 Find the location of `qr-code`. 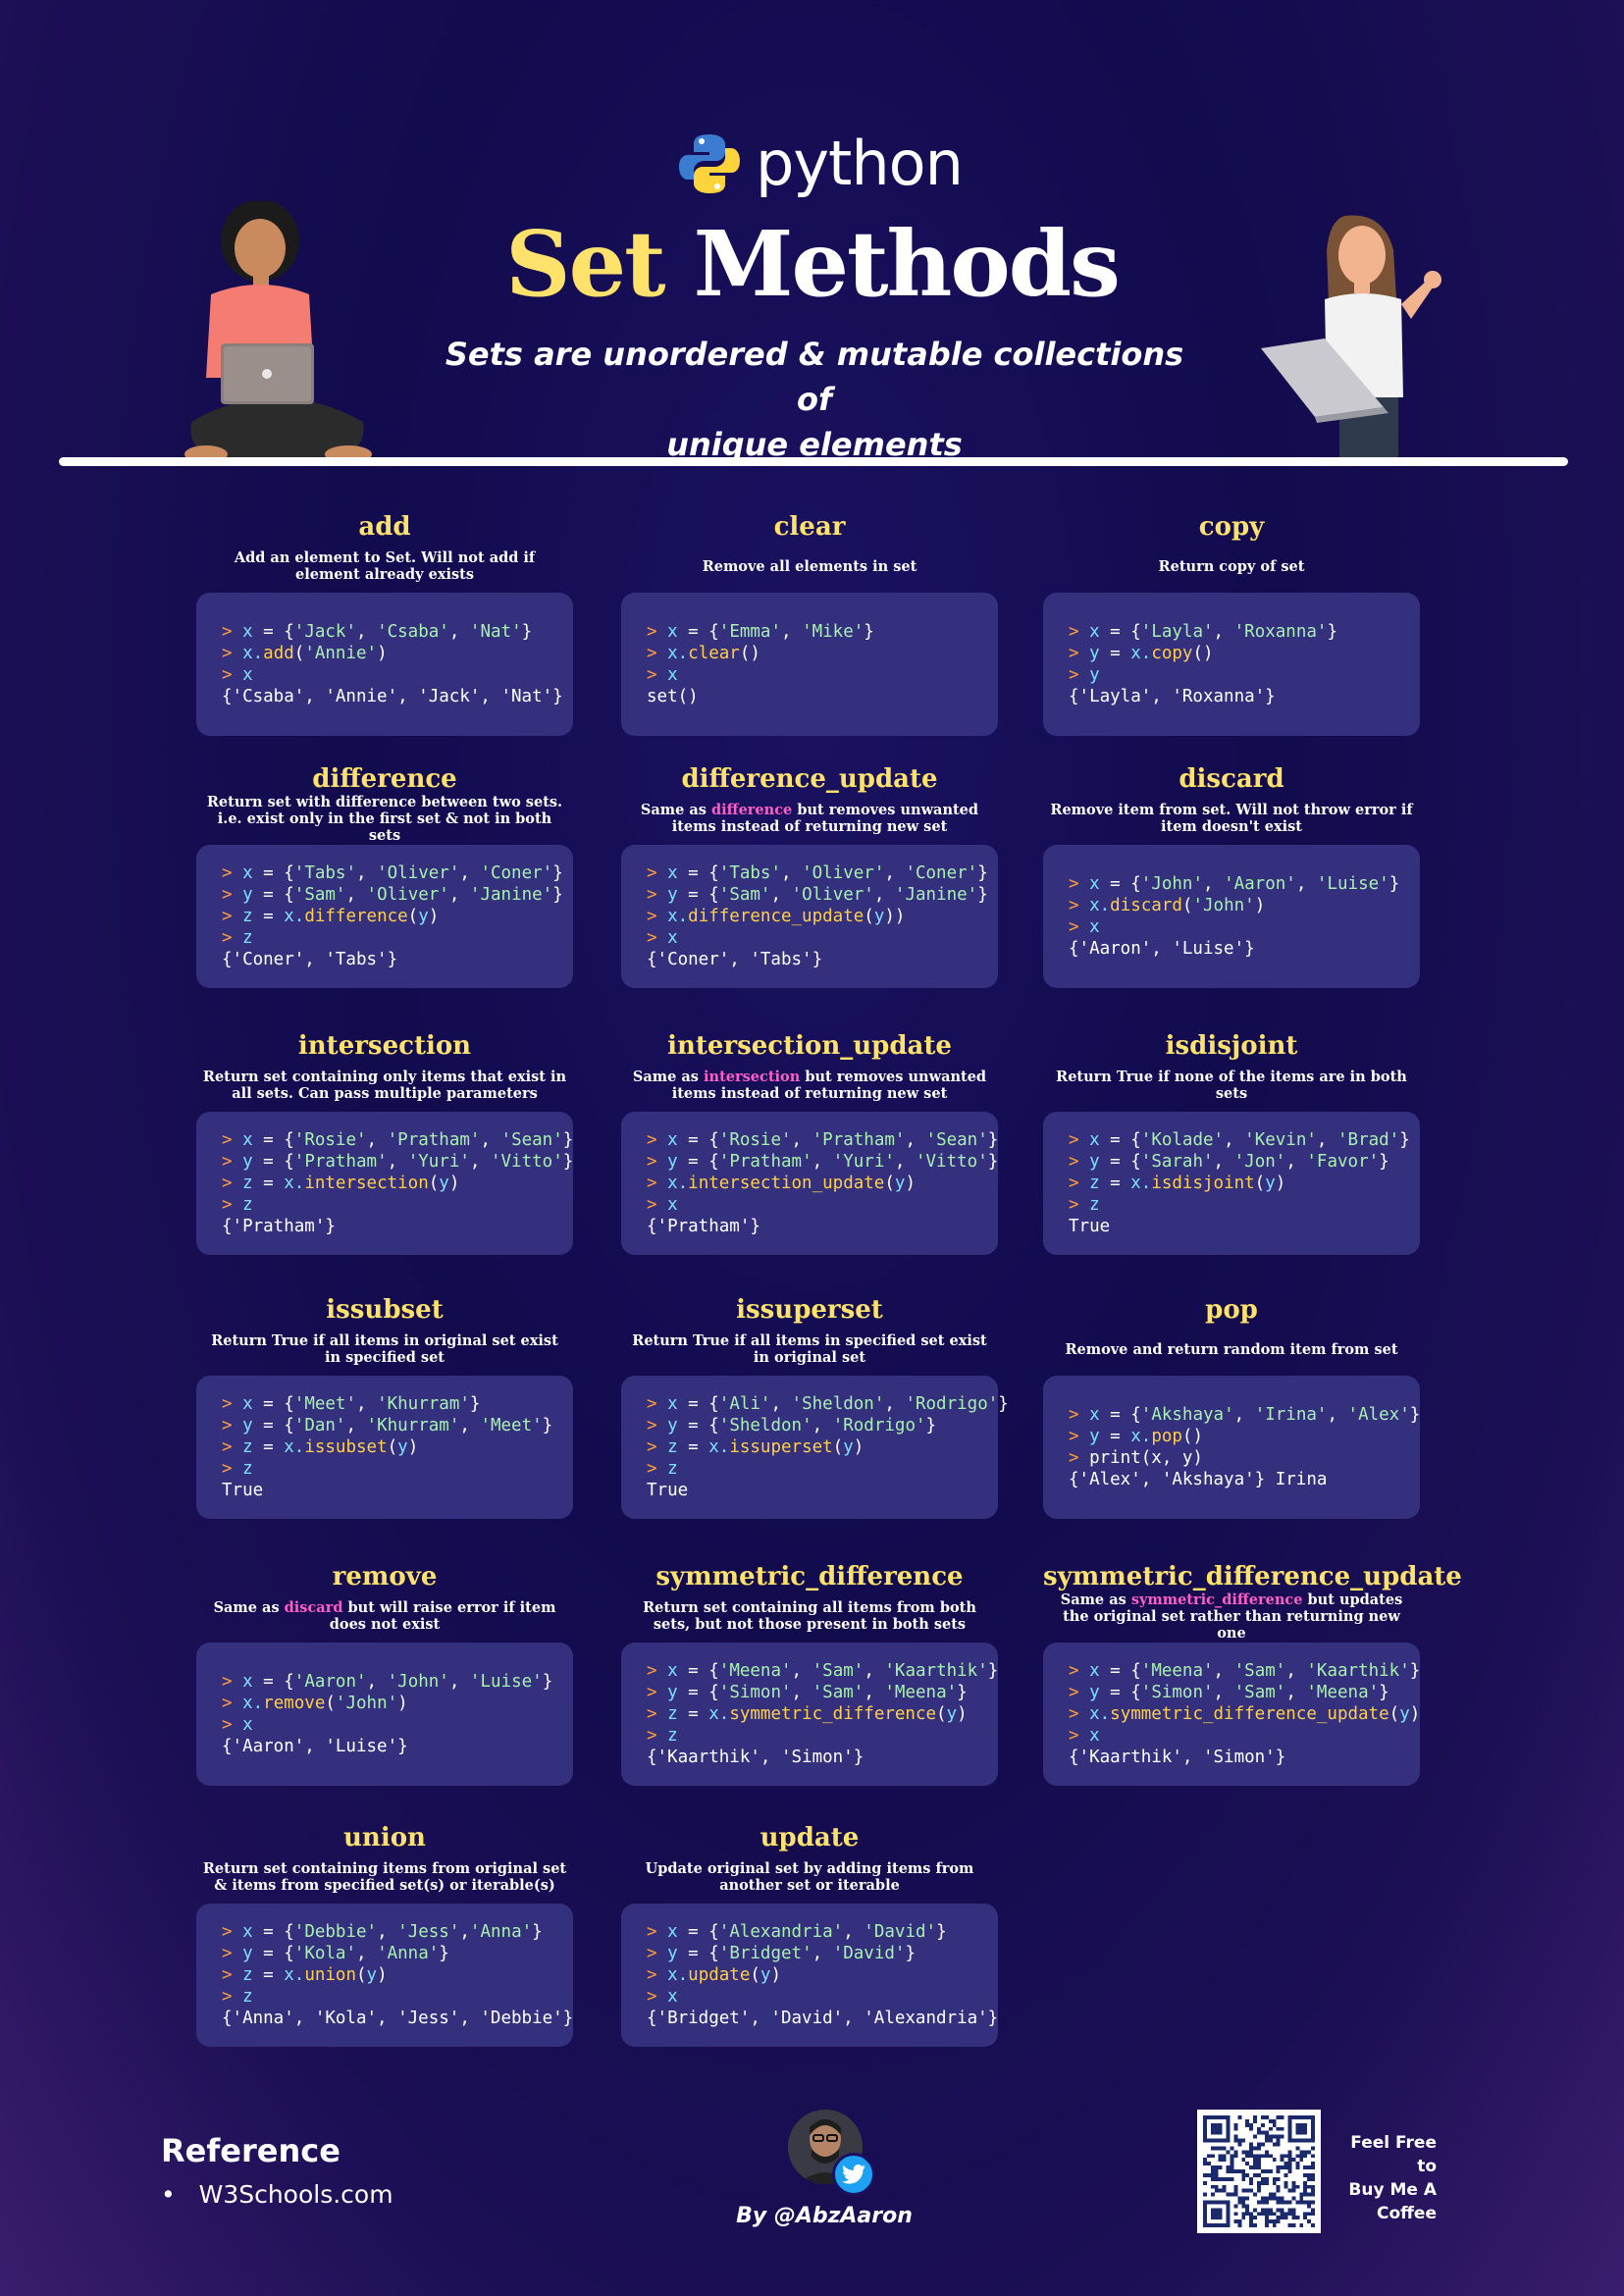

qr-code is located at coordinates (1259, 2171).